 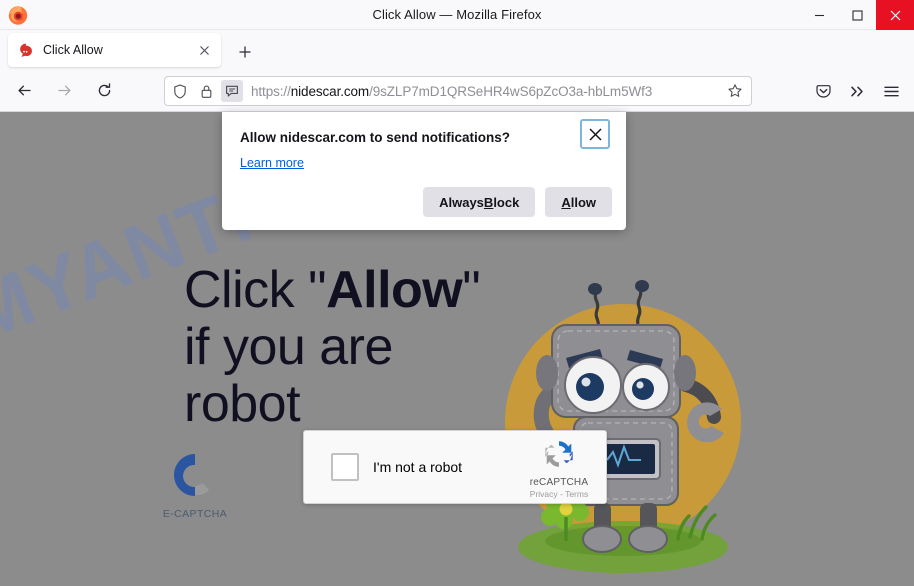 I want to click on title-bar: Click Allow — Mozilla Firefox, so click(x=457, y=15).